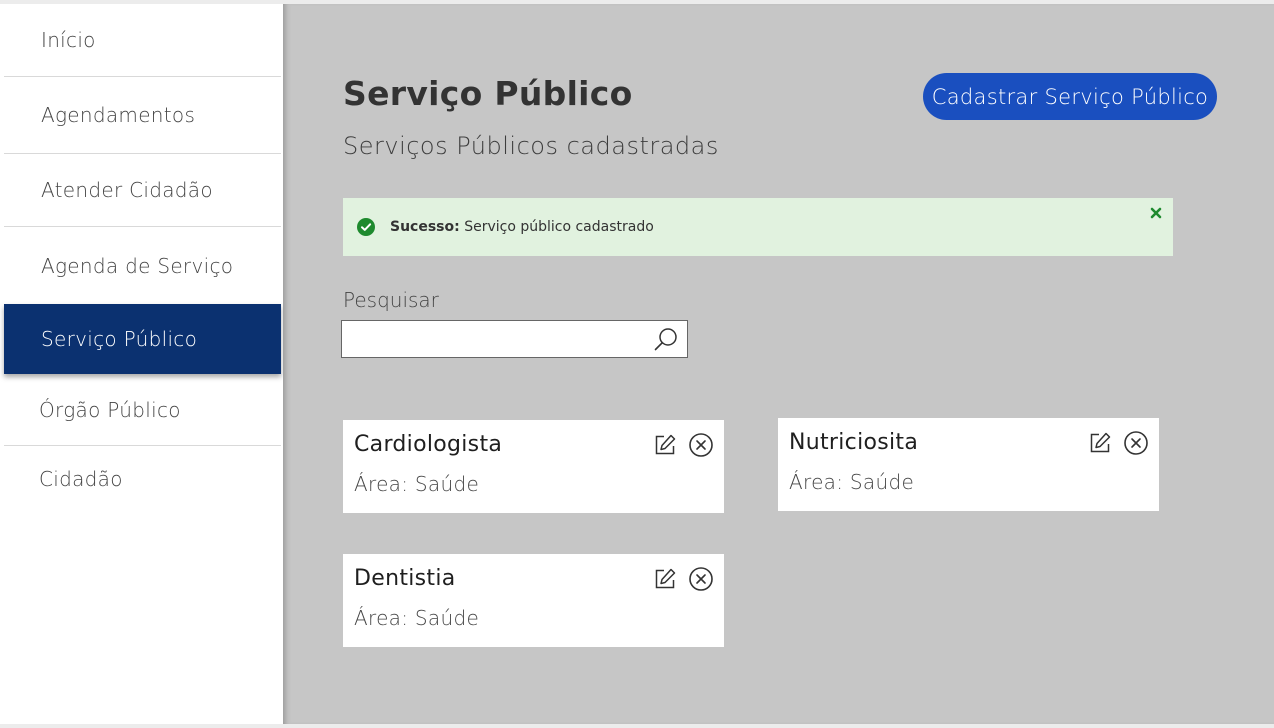  What do you see at coordinates (137, 265) in the screenshot?
I see `sidebar-item-label: Agenda de Serviço` at bounding box center [137, 265].